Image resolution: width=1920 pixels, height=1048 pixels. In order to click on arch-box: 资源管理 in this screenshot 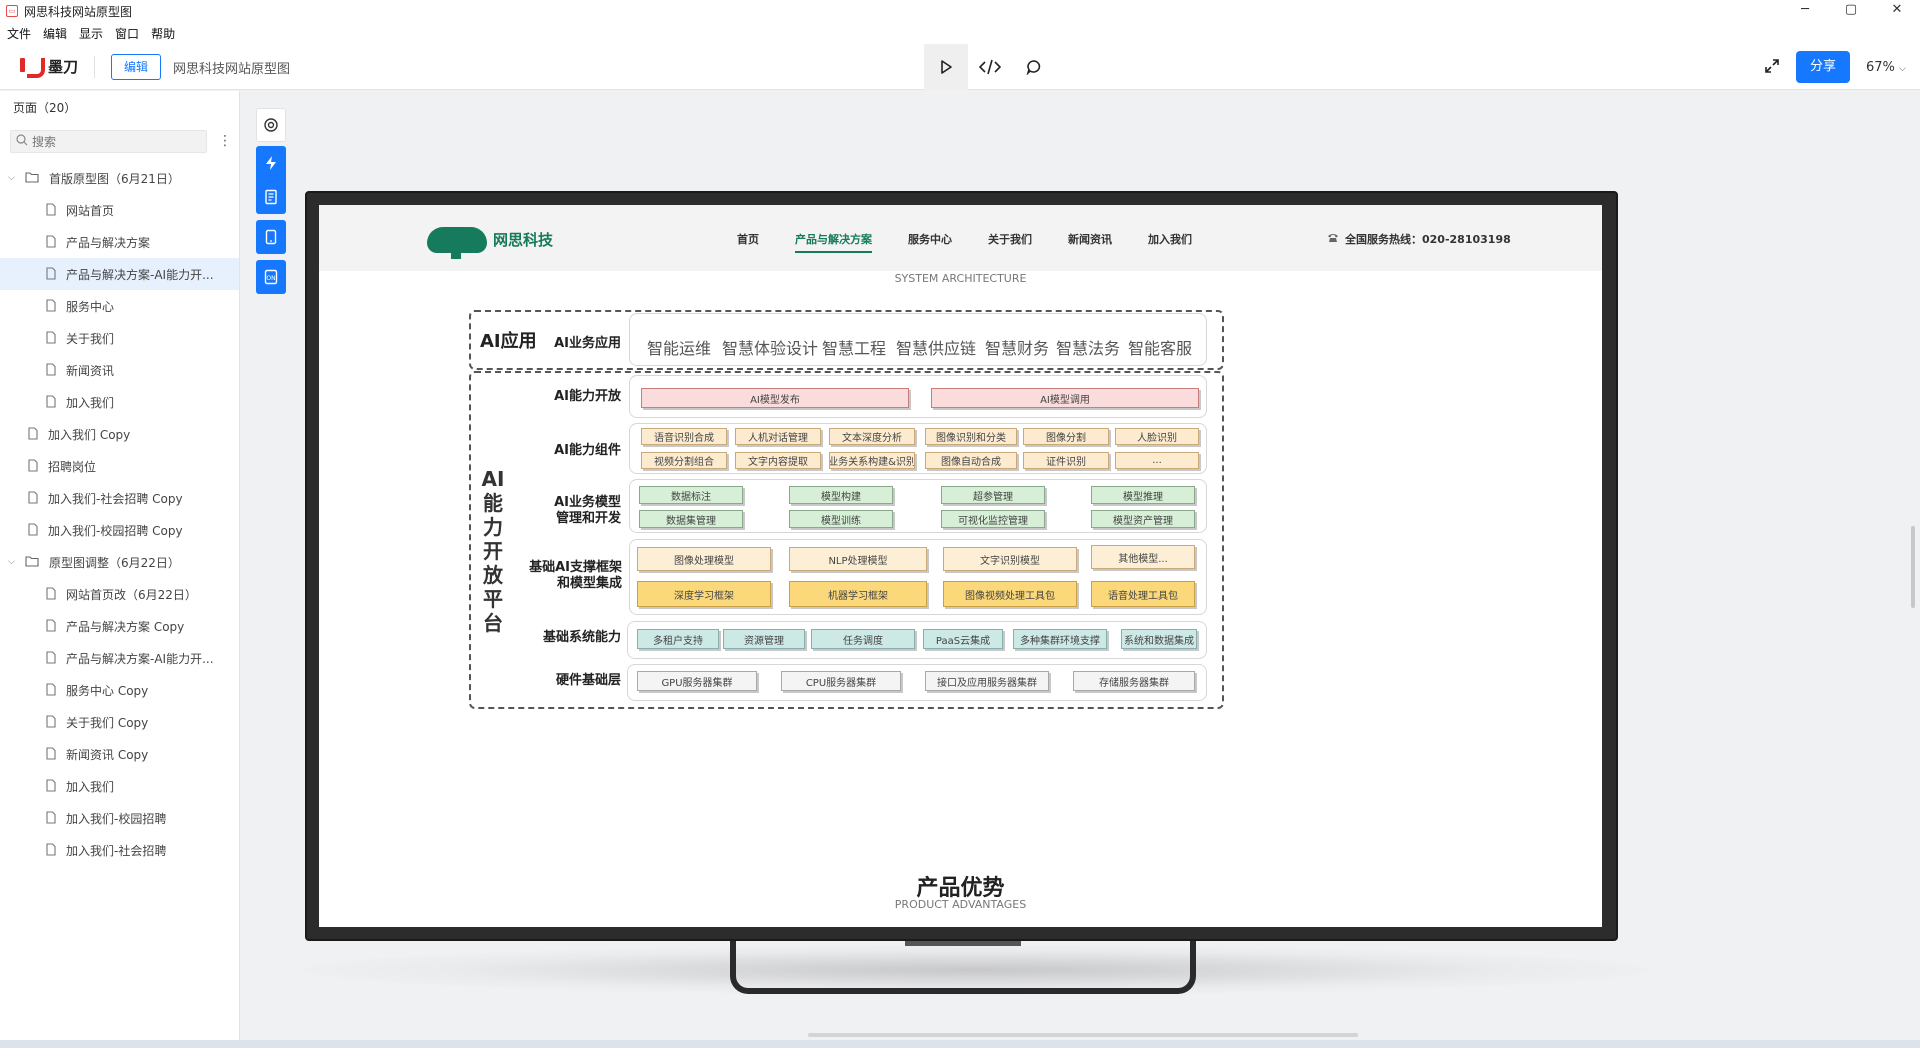, I will do `click(764, 639)`.